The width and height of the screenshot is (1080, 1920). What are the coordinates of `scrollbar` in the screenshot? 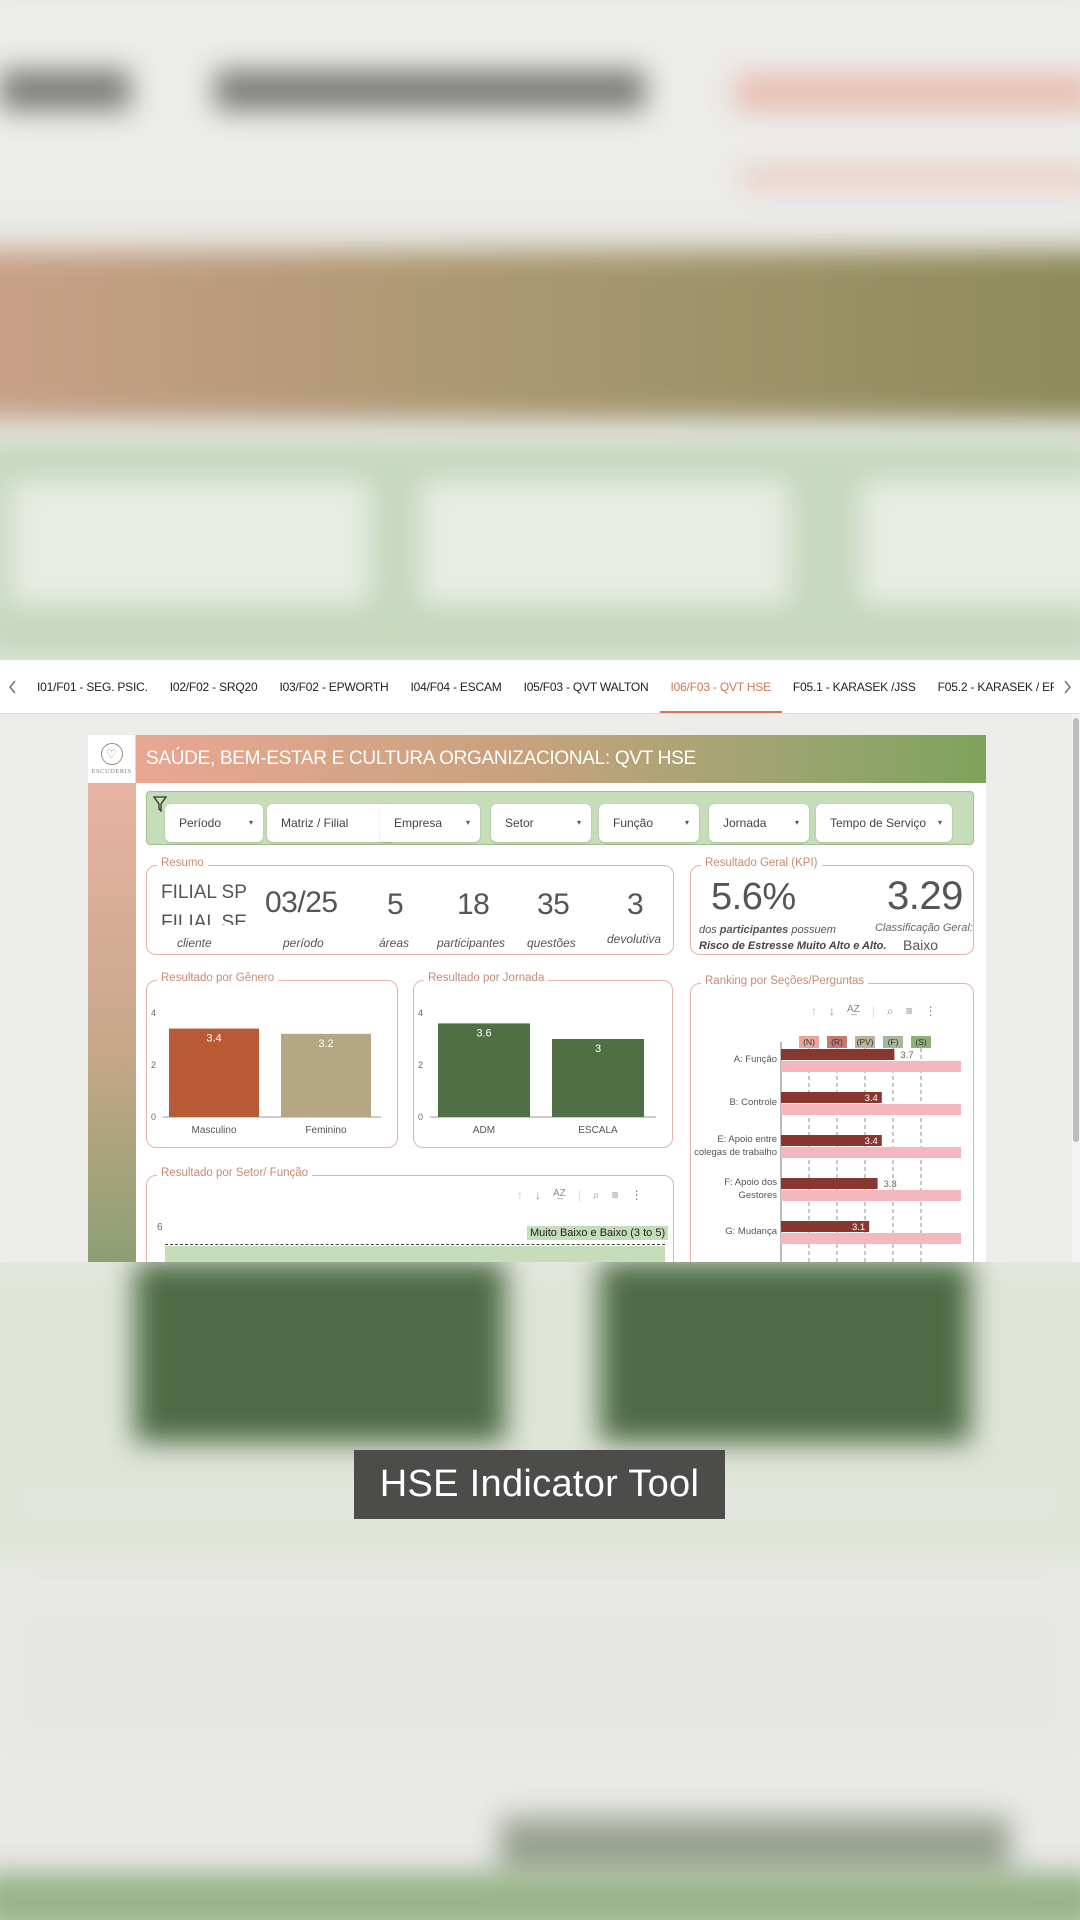 It's located at (1076, 988).